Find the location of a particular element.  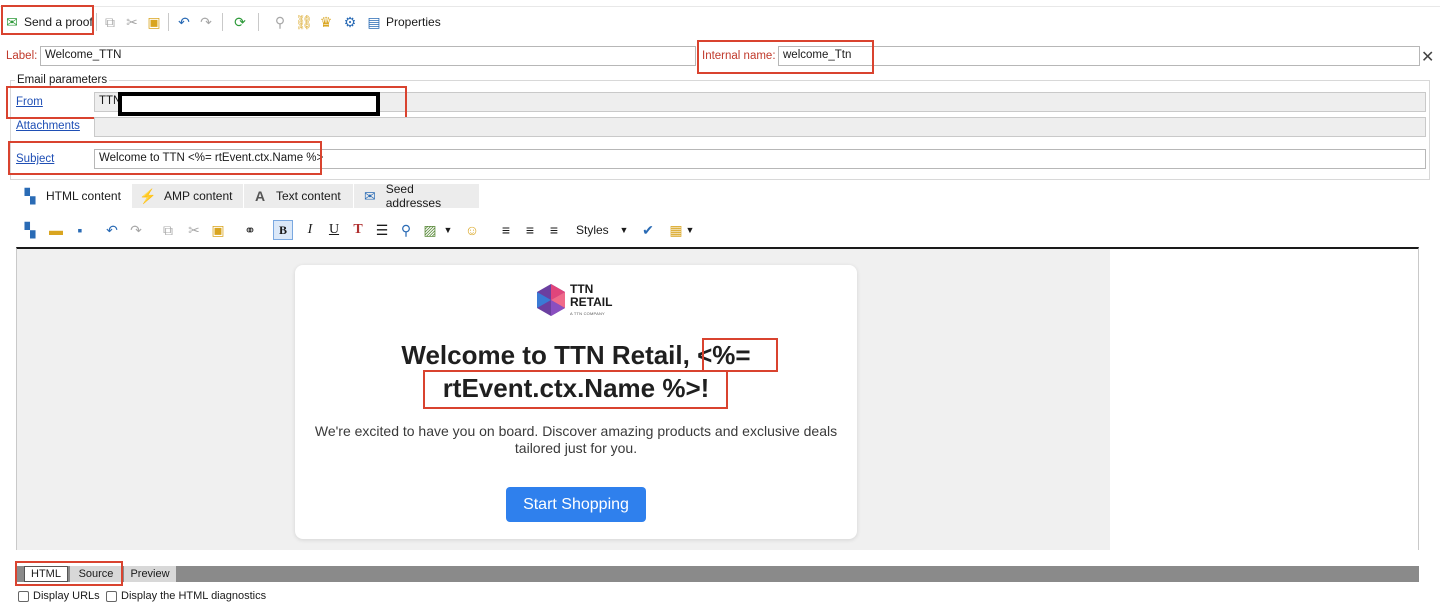

tab-html: HTML is located at coordinates (46, 574).